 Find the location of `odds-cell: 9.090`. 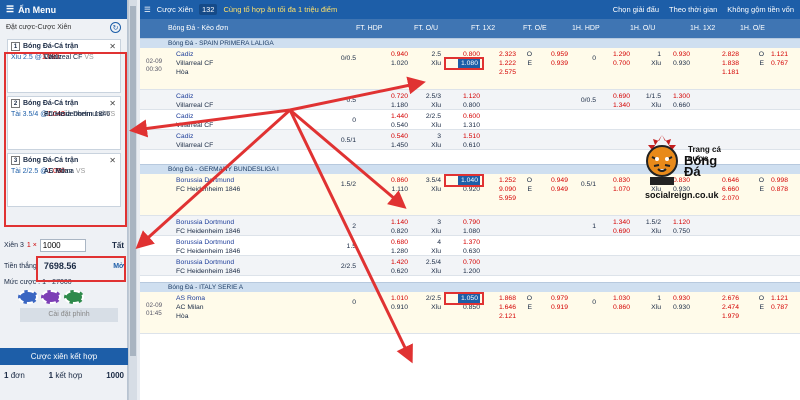

odds-cell: 9.090 is located at coordinates (505, 189).